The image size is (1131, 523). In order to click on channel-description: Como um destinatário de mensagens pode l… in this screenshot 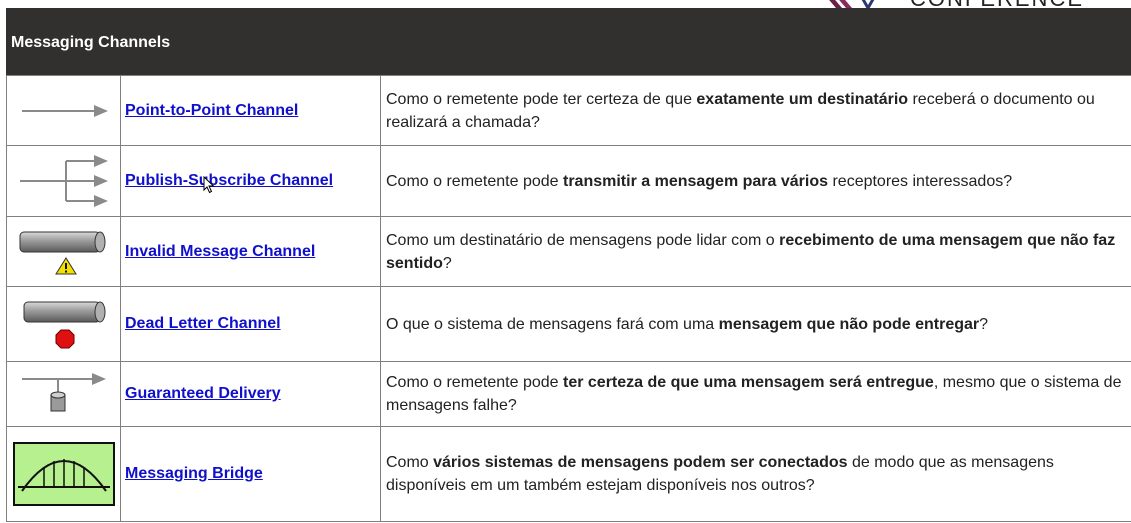, I will do `click(755, 251)`.